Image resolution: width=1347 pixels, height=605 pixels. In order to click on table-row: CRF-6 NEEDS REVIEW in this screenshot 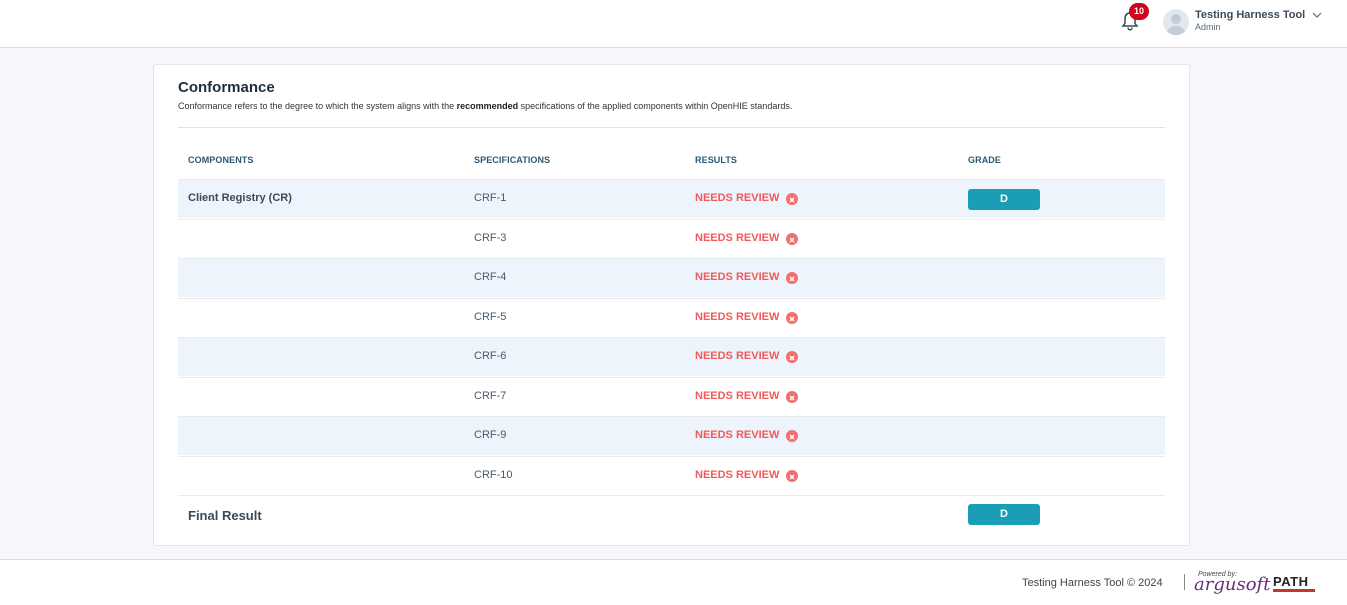, I will do `click(671, 356)`.